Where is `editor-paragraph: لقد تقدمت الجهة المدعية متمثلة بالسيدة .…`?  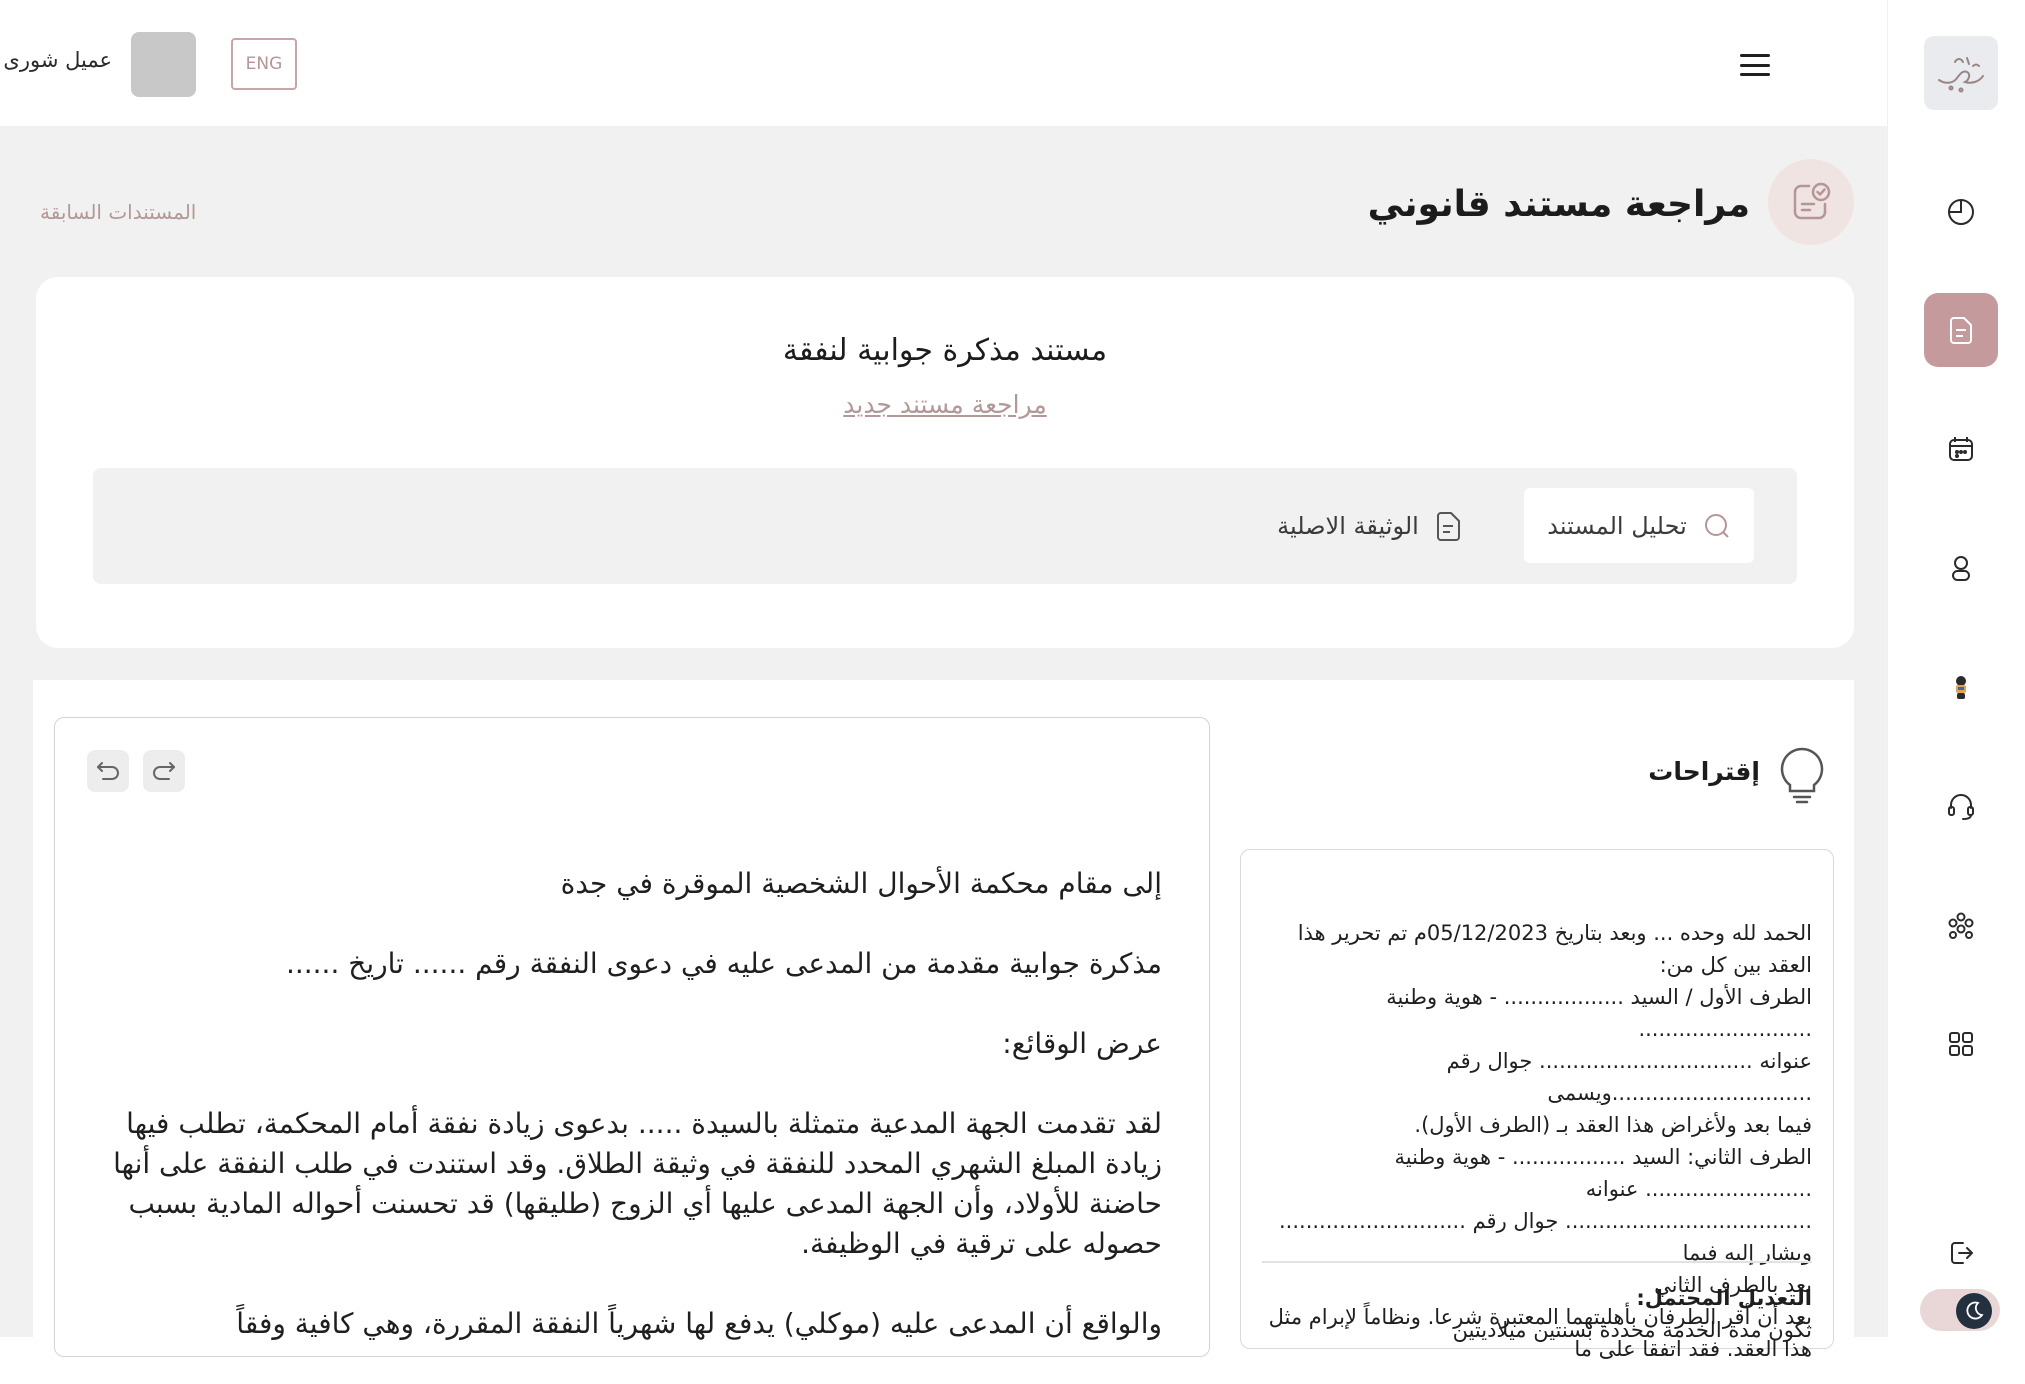 editor-paragraph: لقد تقدمت الجهة المدعية متمثلة بالسيدة .… is located at coordinates (637, 1183).